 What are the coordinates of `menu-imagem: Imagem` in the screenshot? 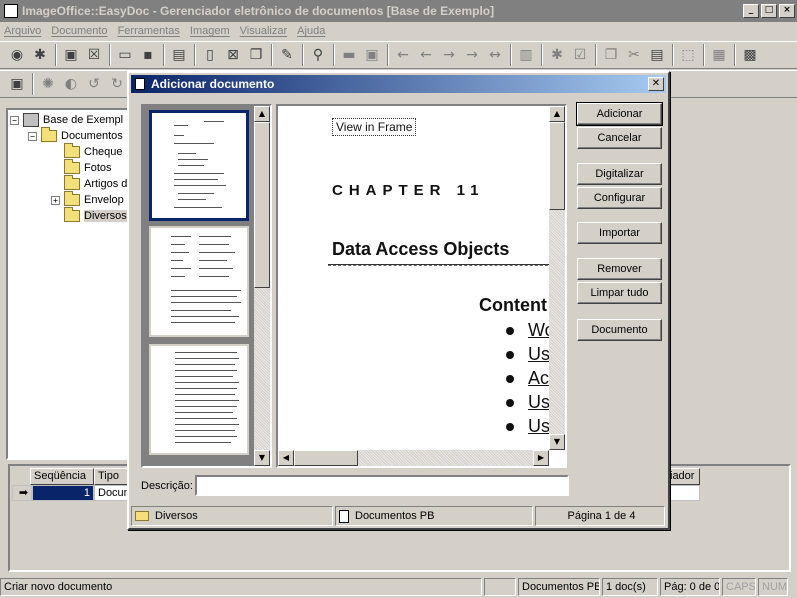 It's located at (210, 31).